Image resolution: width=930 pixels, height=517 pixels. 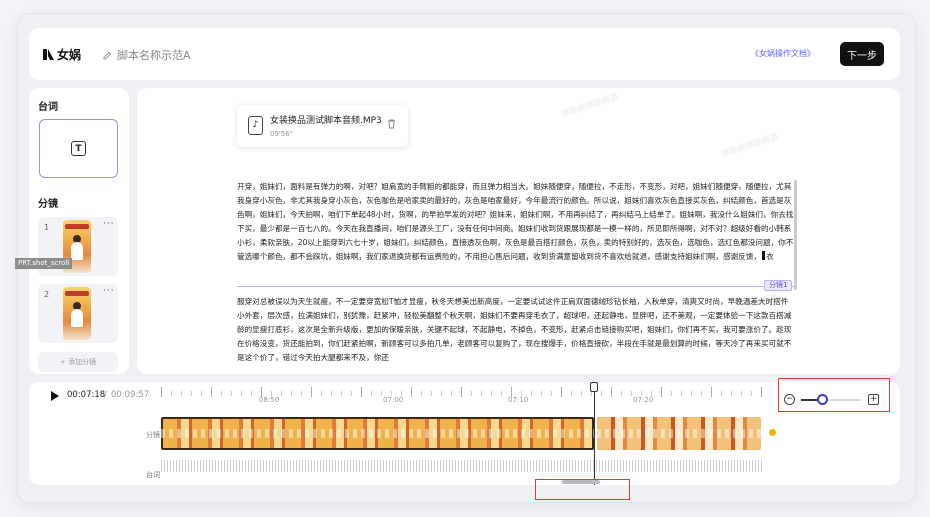 What do you see at coordinates (269, 400) in the screenshot?
I see `tick-label: 08:50` at bounding box center [269, 400].